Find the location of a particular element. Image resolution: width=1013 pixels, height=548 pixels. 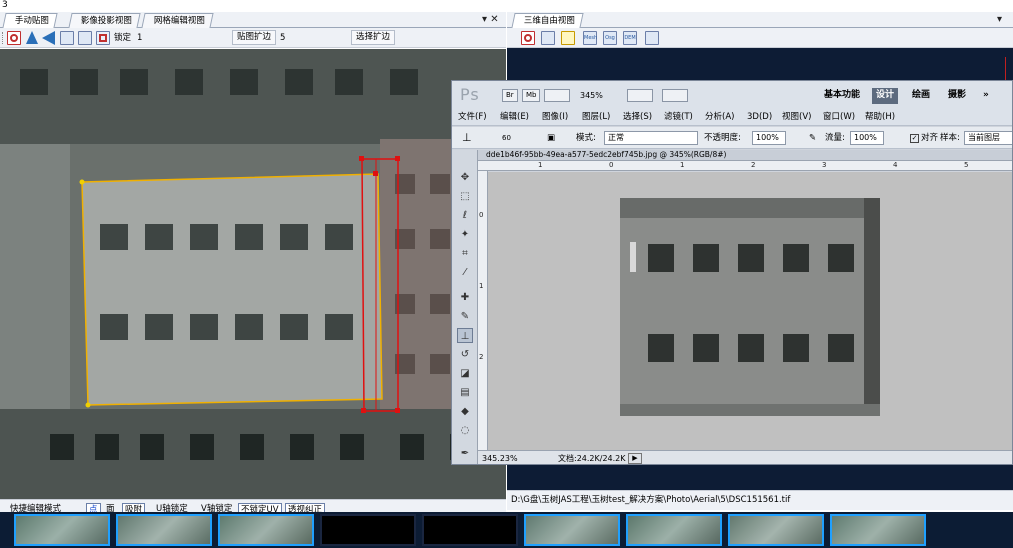

status-menu-arrow-icon: ▶ is located at coordinates (635, 458).